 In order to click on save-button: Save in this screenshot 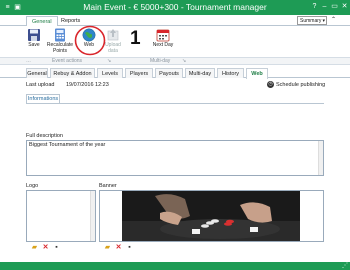, I will do `click(34, 38)`.